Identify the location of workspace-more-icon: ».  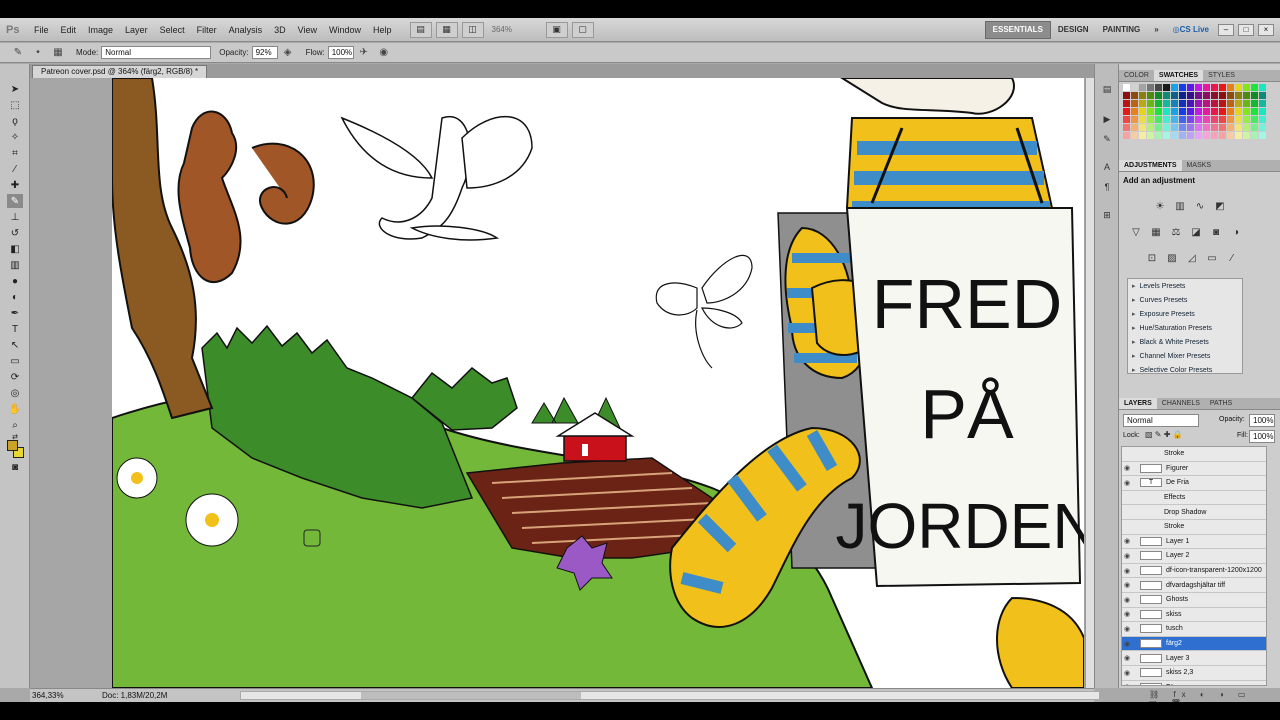
(1156, 30).